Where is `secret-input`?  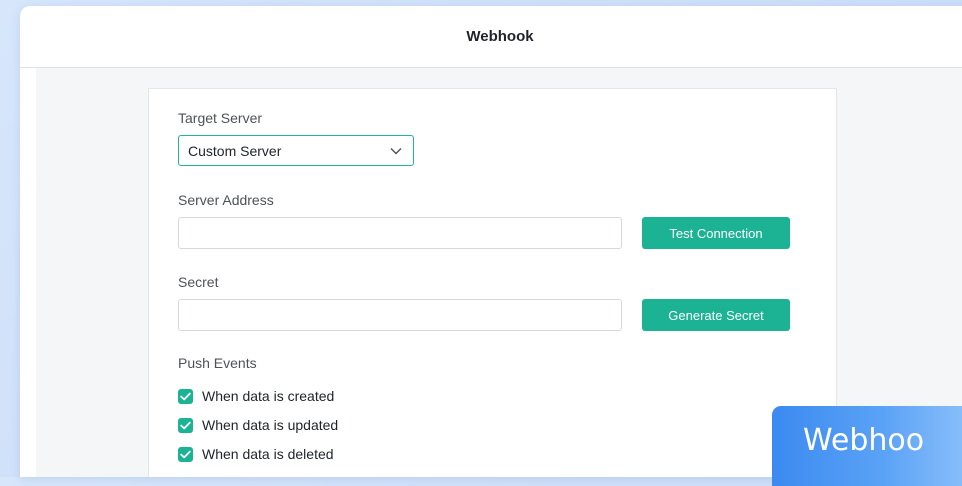 secret-input is located at coordinates (400, 315).